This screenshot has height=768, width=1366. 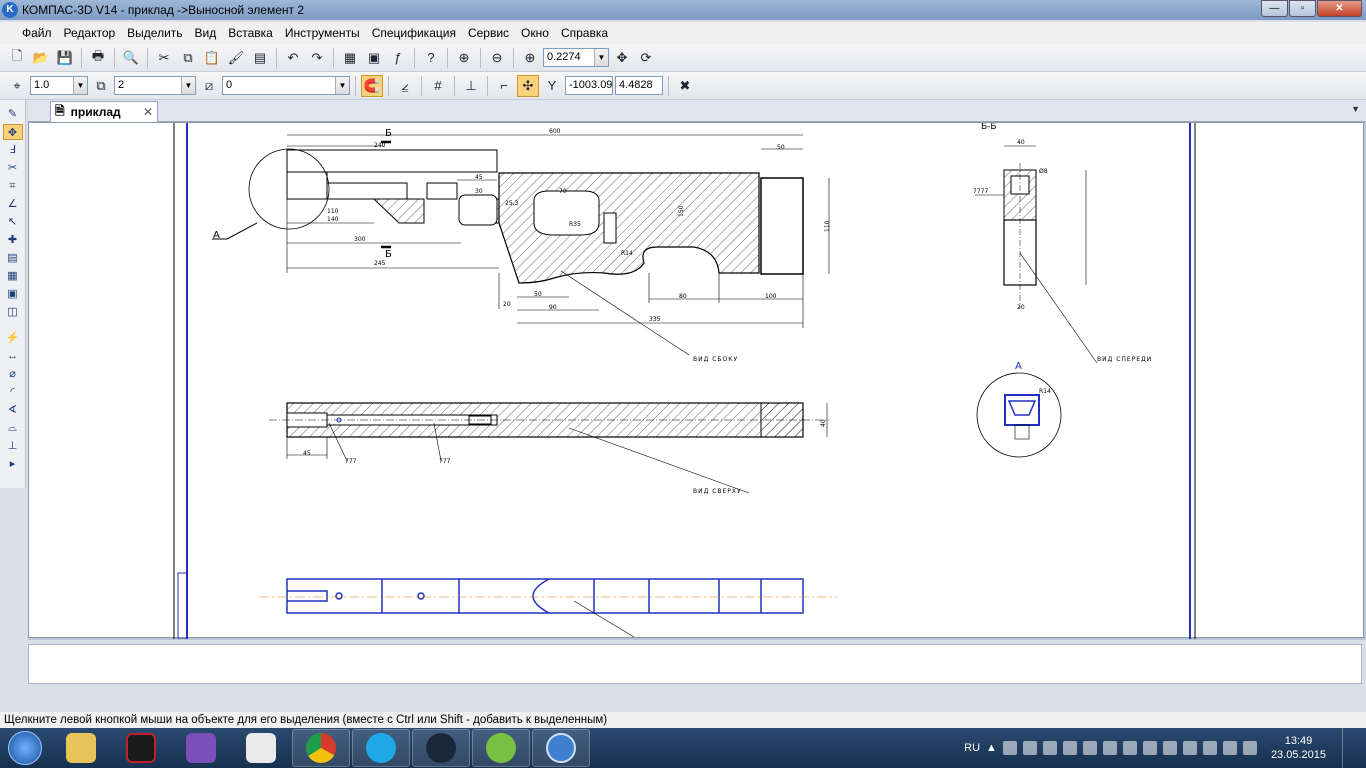 I want to click on bluetooth-icon, so click(x=1129, y=748).